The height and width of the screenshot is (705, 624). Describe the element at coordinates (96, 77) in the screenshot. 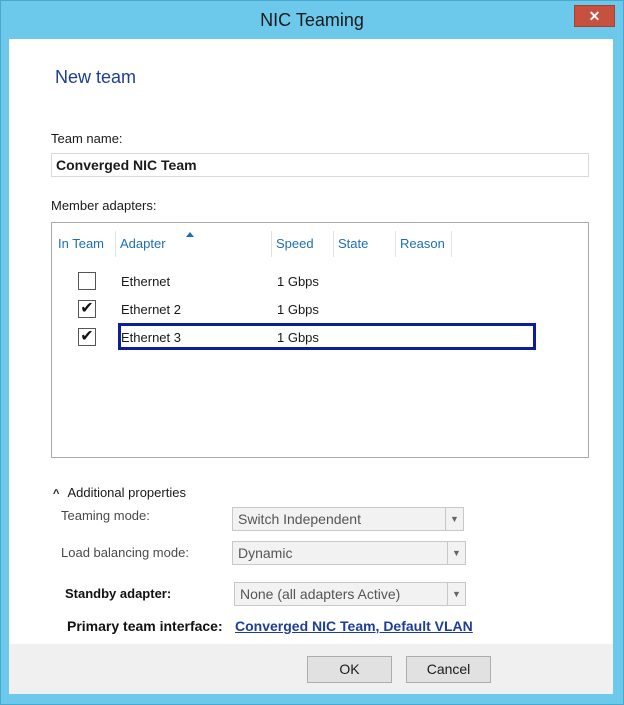

I see `page-title: New team` at that location.